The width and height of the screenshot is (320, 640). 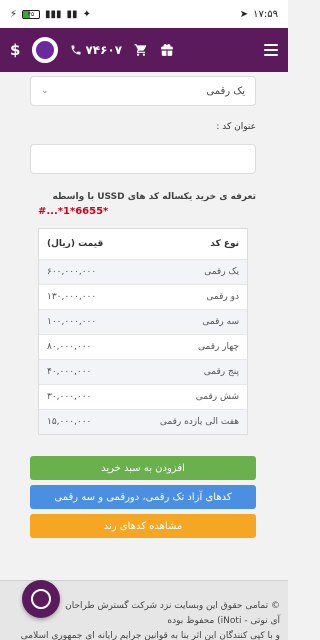 I want to click on row-price: ۱۳۰,۰۰۰,۰۰۰, so click(x=72, y=297).